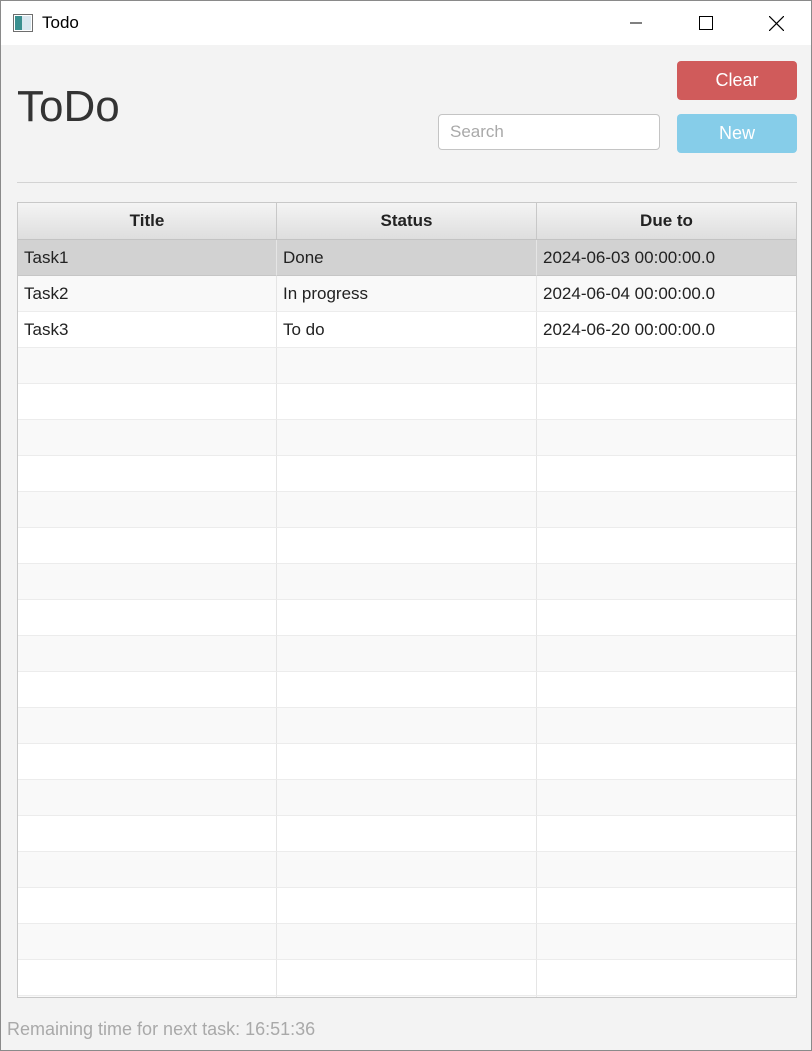  I want to click on window-title: Todo, so click(60, 22).